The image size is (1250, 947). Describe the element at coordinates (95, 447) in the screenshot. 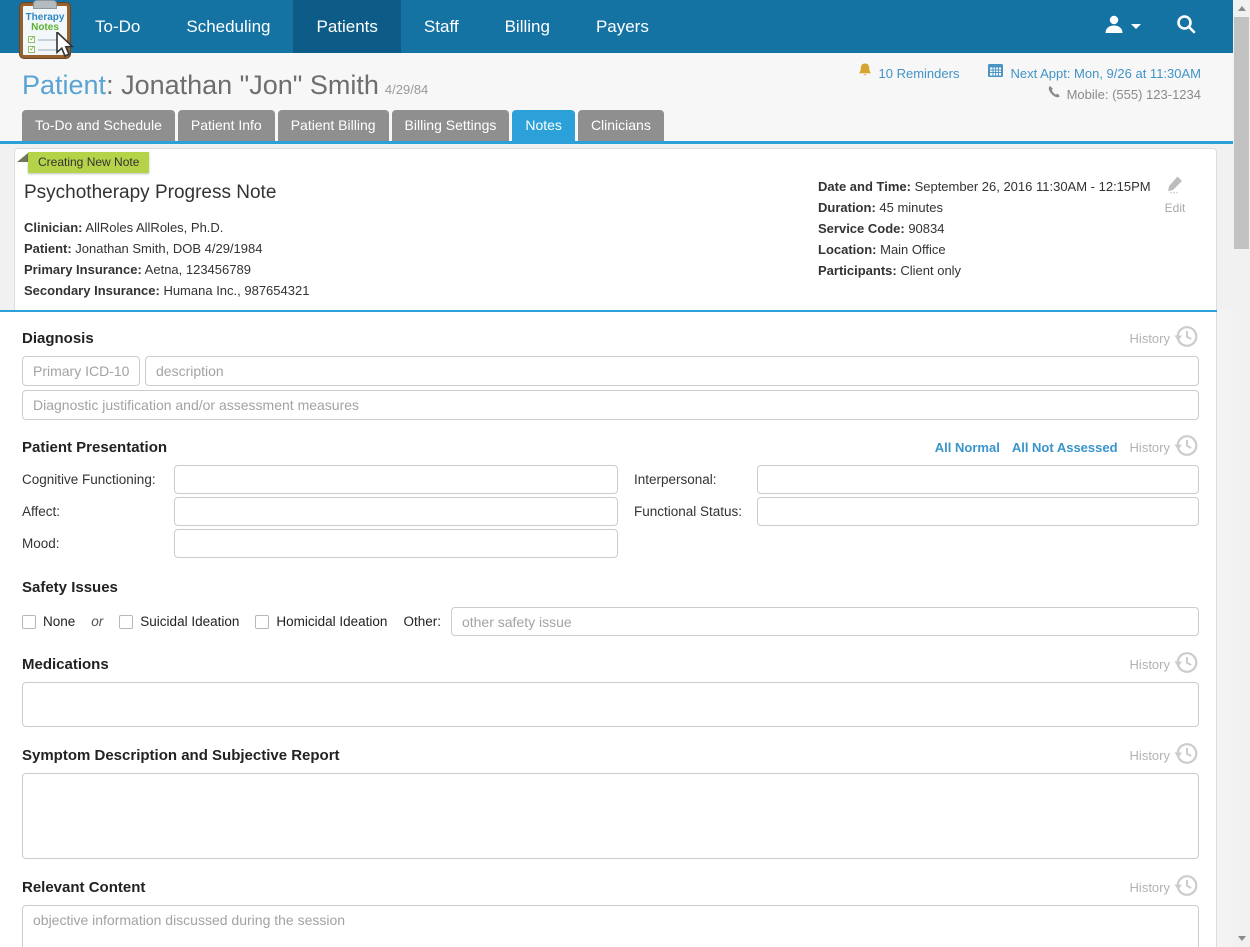

I see `patient-presentation-heading: Patient Presentation` at that location.